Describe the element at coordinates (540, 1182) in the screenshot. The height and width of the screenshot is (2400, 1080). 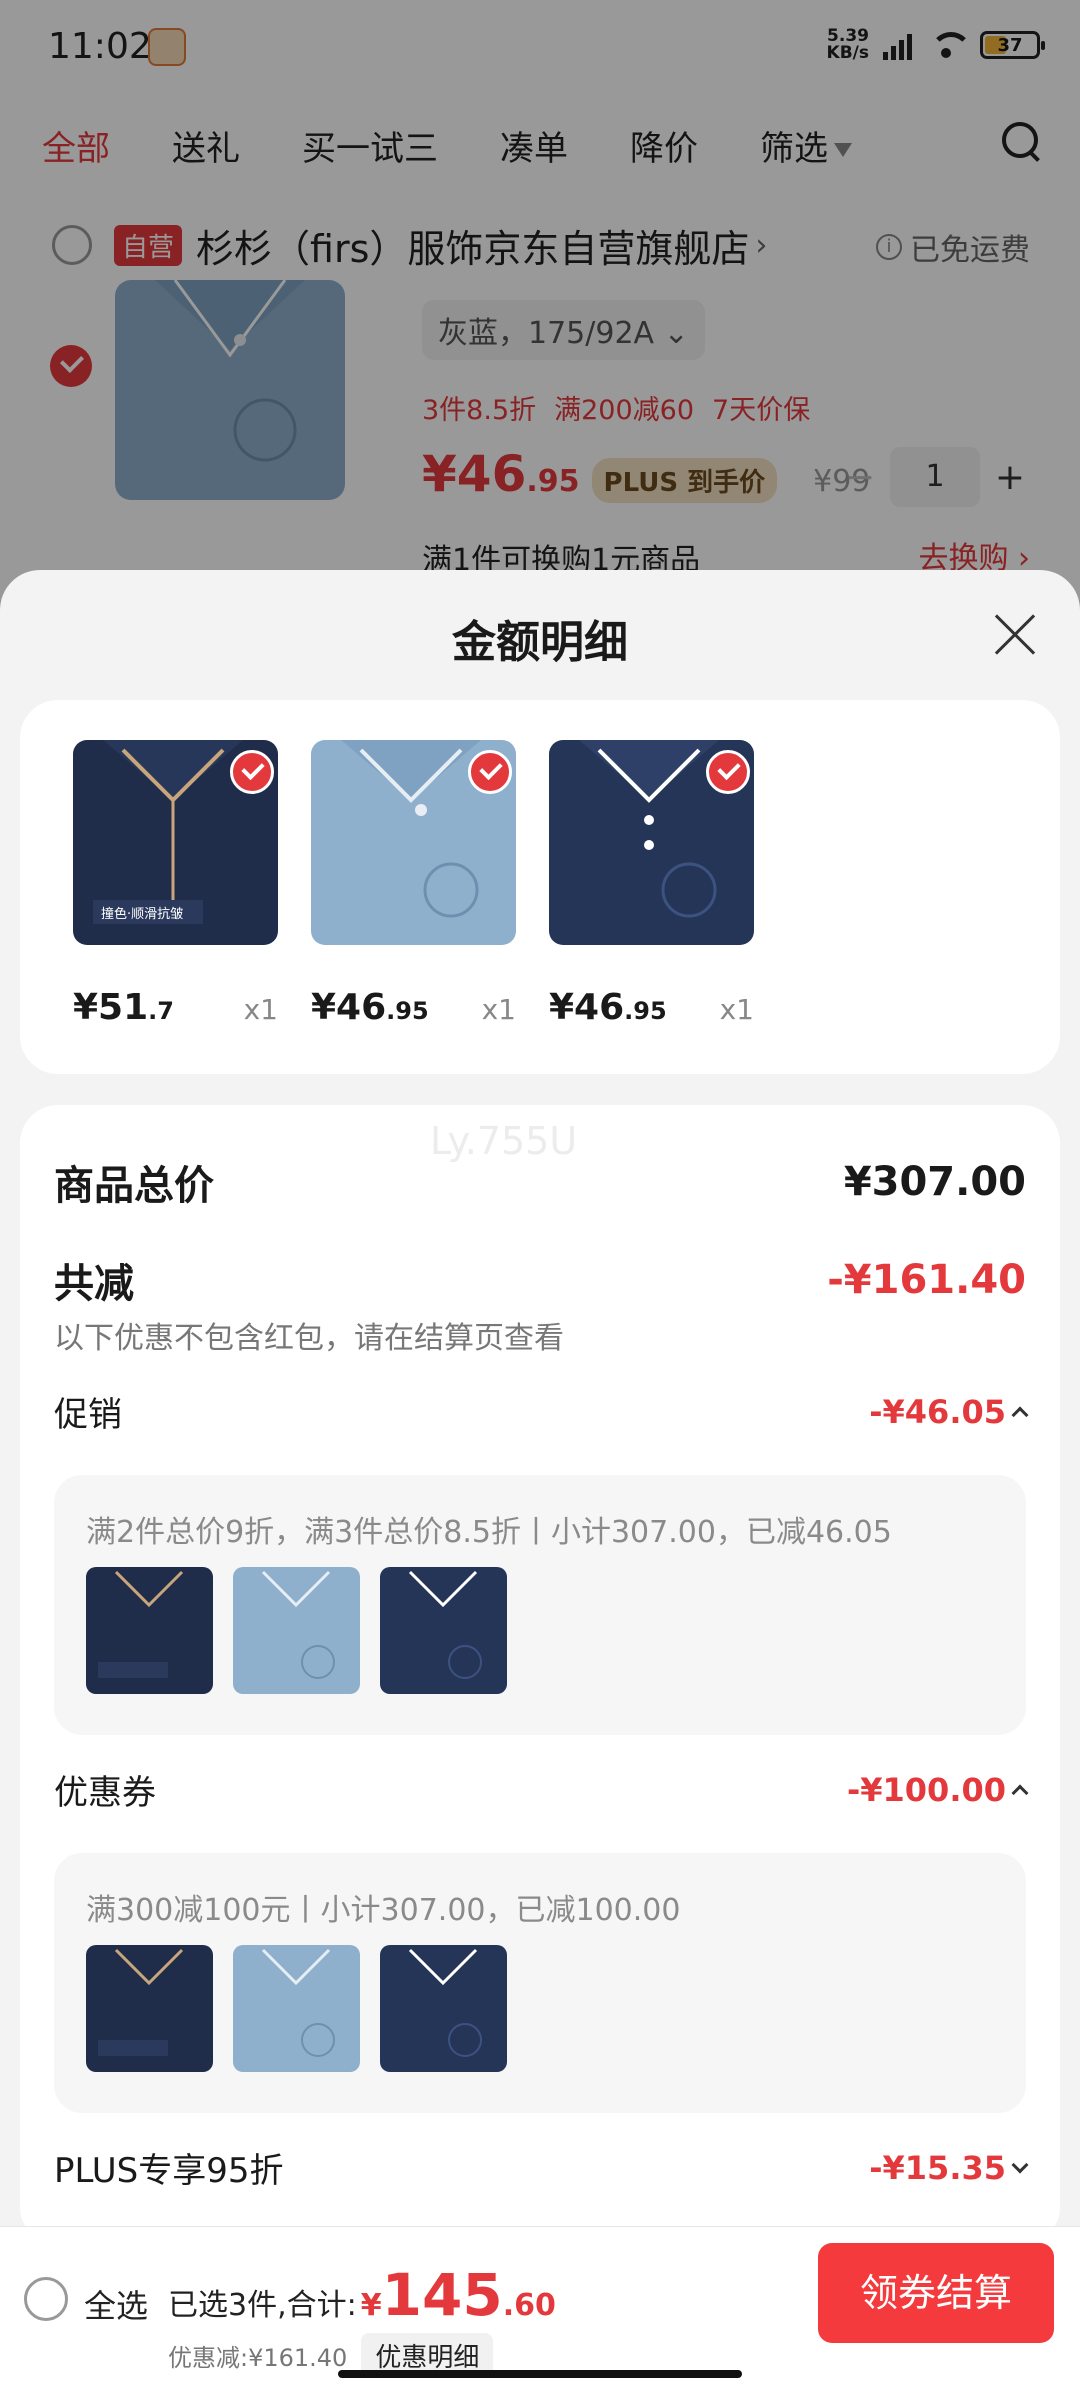
I see `goods-total-row: 商品总价 ¥307.00` at that location.